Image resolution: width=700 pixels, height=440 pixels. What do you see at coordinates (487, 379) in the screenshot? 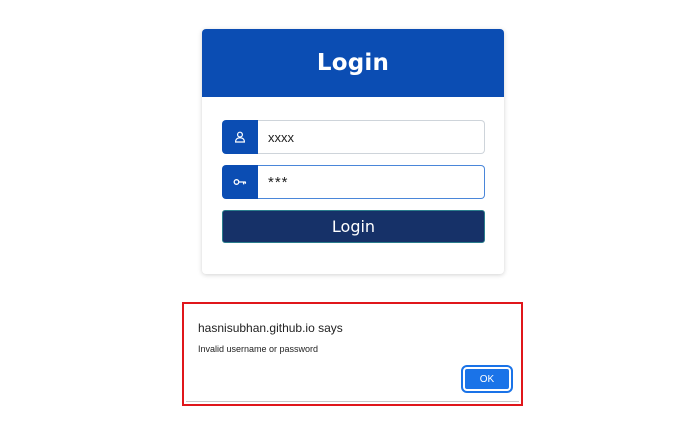
I see `ok-button: OK` at bounding box center [487, 379].